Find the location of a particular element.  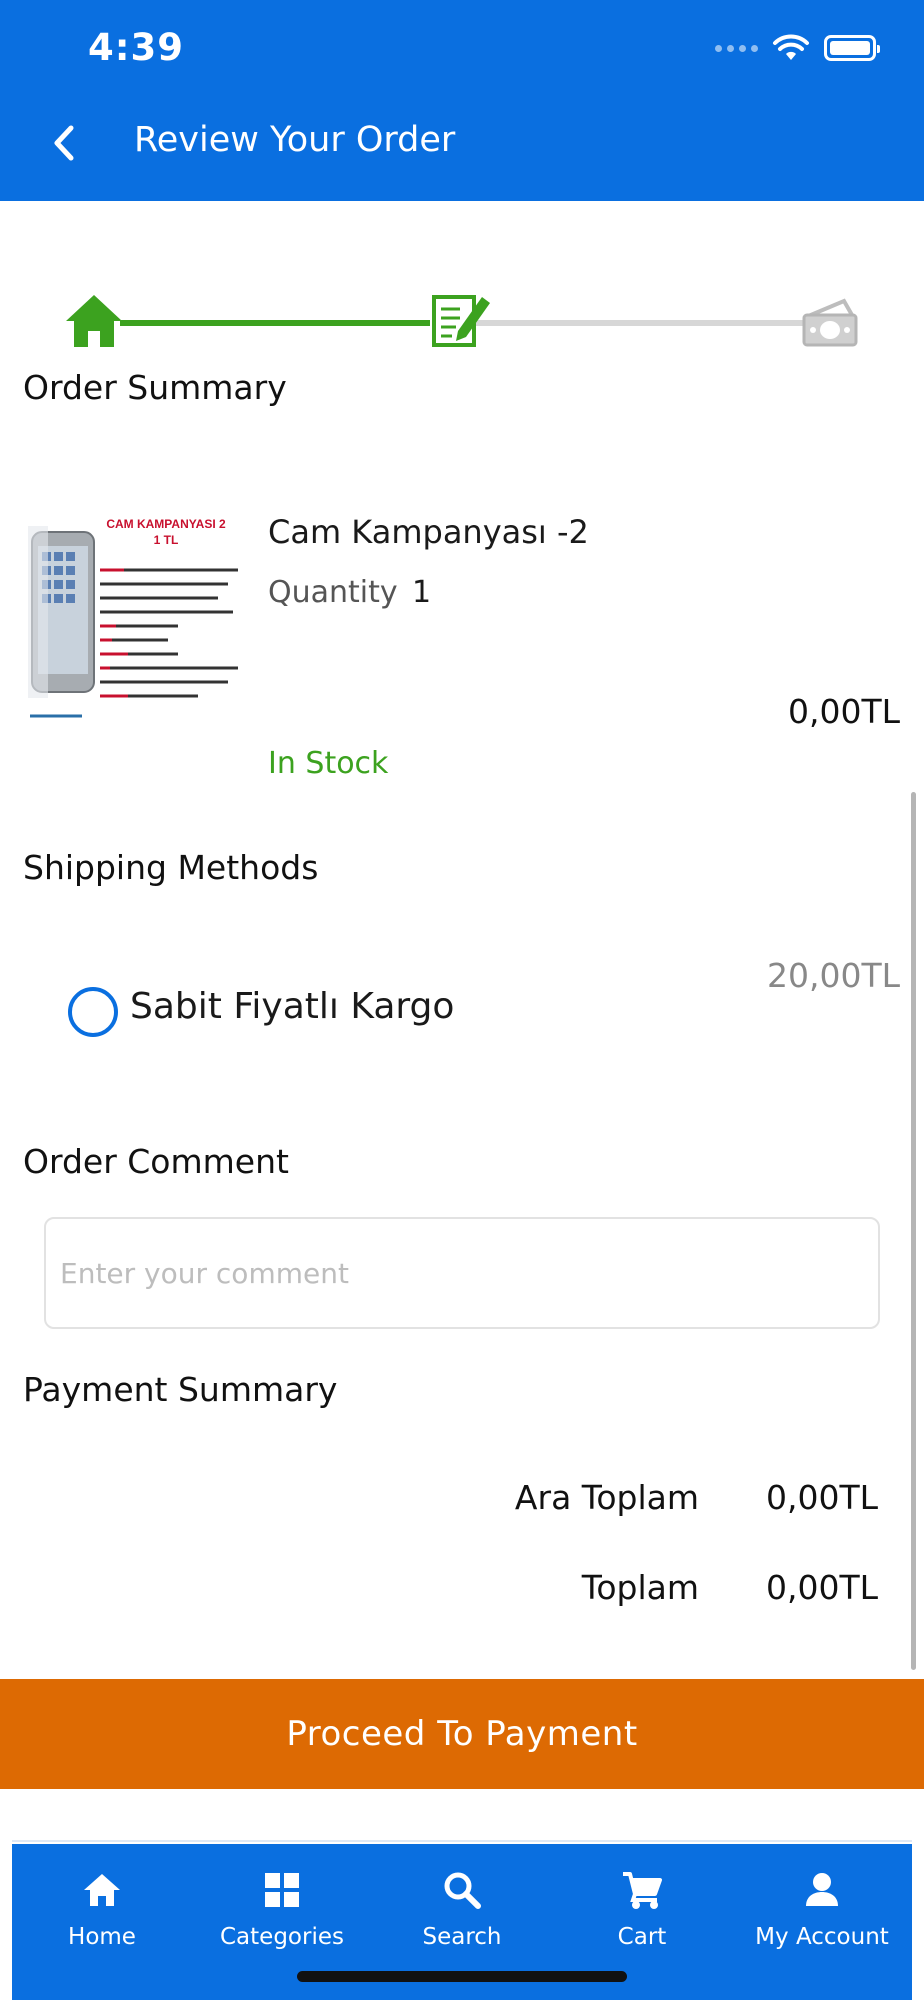

nav-label-cart: Cart is located at coordinates (642, 1937).